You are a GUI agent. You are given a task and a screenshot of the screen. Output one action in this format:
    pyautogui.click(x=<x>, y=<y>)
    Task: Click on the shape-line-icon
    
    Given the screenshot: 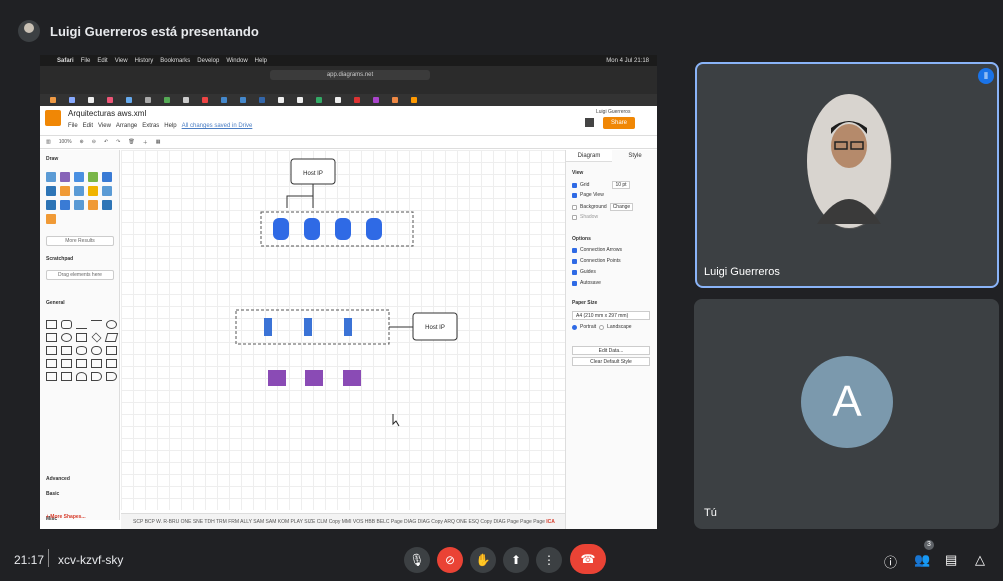 What is the action you would take?
    pyautogui.click(x=96, y=324)
    